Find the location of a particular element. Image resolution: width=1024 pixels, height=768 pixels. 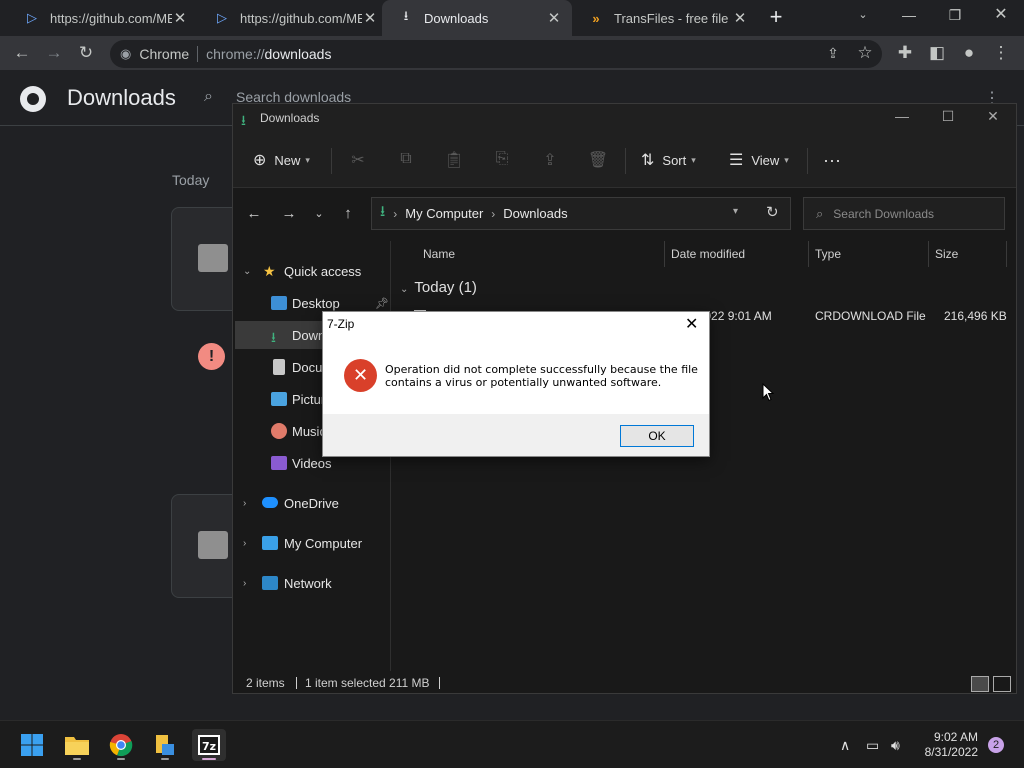

videos-icon is located at coordinates (279, 463).